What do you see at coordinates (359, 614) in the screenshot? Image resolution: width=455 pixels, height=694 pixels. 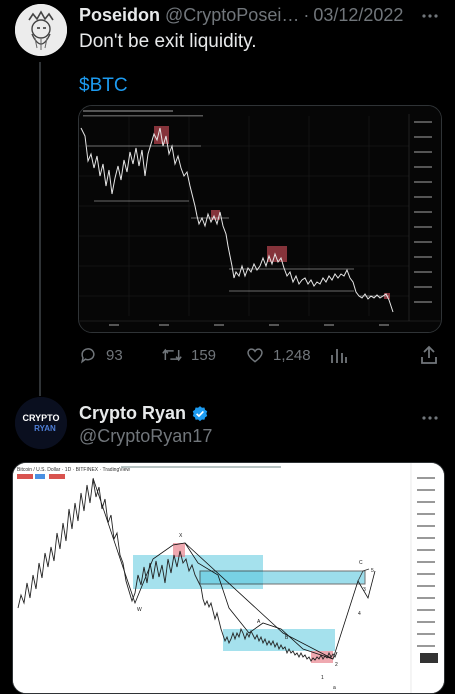 I see `svg-text: 4` at bounding box center [359, 614].